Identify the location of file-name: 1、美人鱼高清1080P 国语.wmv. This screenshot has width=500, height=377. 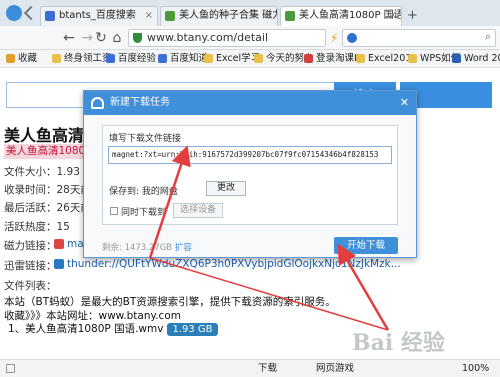
(86, 329).